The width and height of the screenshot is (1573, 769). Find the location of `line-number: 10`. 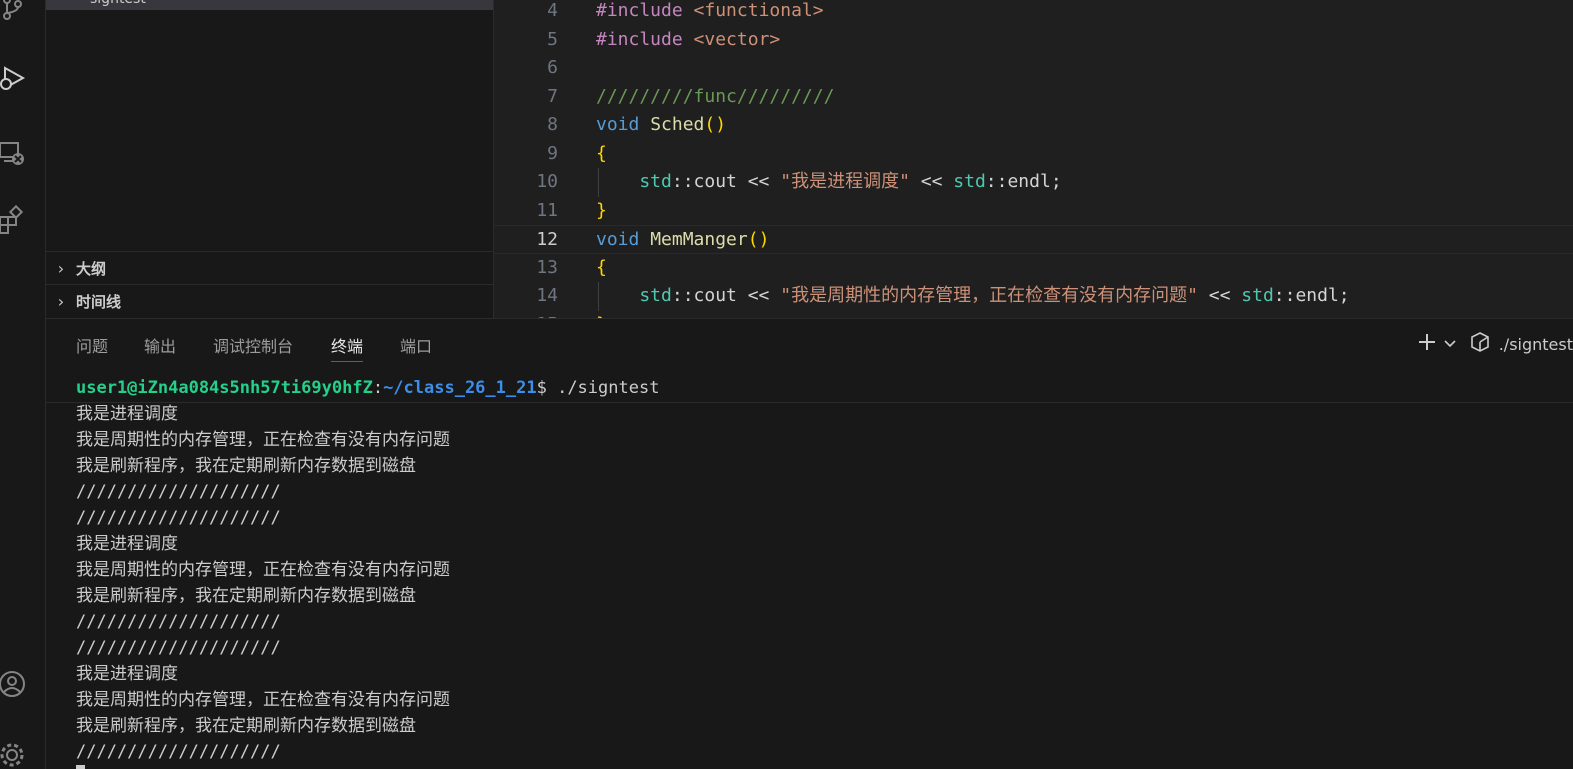

line-number: 10 is located at coordinates (547, 181).